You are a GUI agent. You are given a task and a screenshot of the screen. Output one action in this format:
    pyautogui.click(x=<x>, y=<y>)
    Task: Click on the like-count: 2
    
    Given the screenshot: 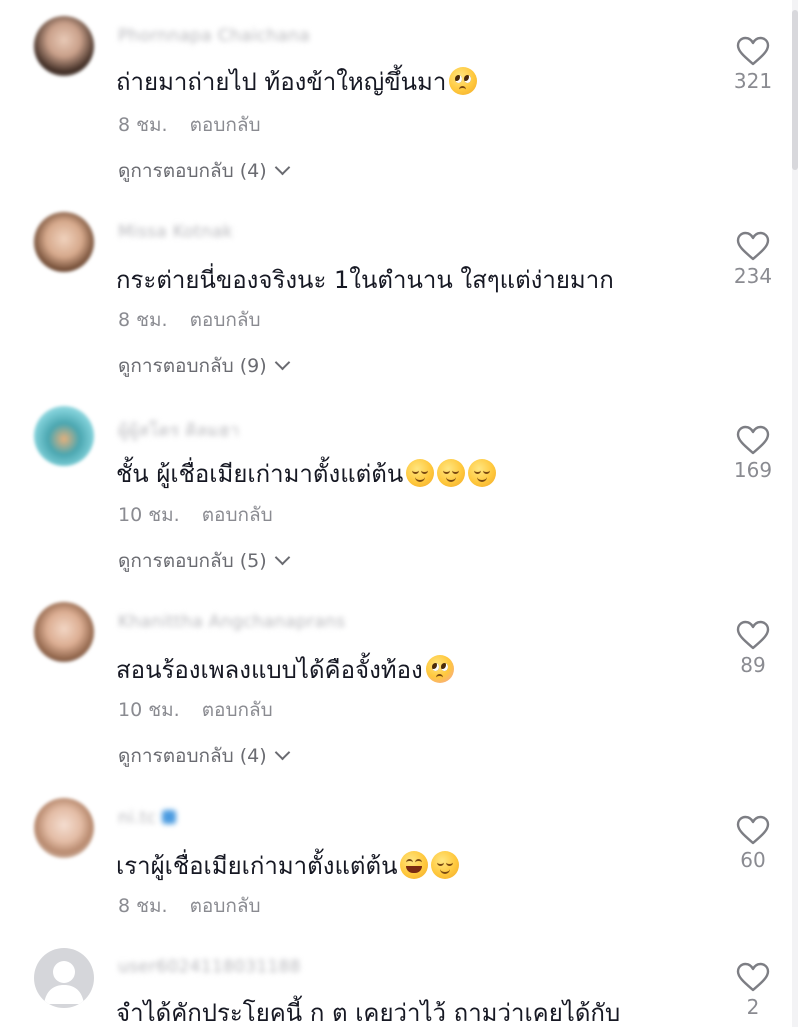 What is the action you would take?
    pyautogui.click(x=753, y=1007)
    